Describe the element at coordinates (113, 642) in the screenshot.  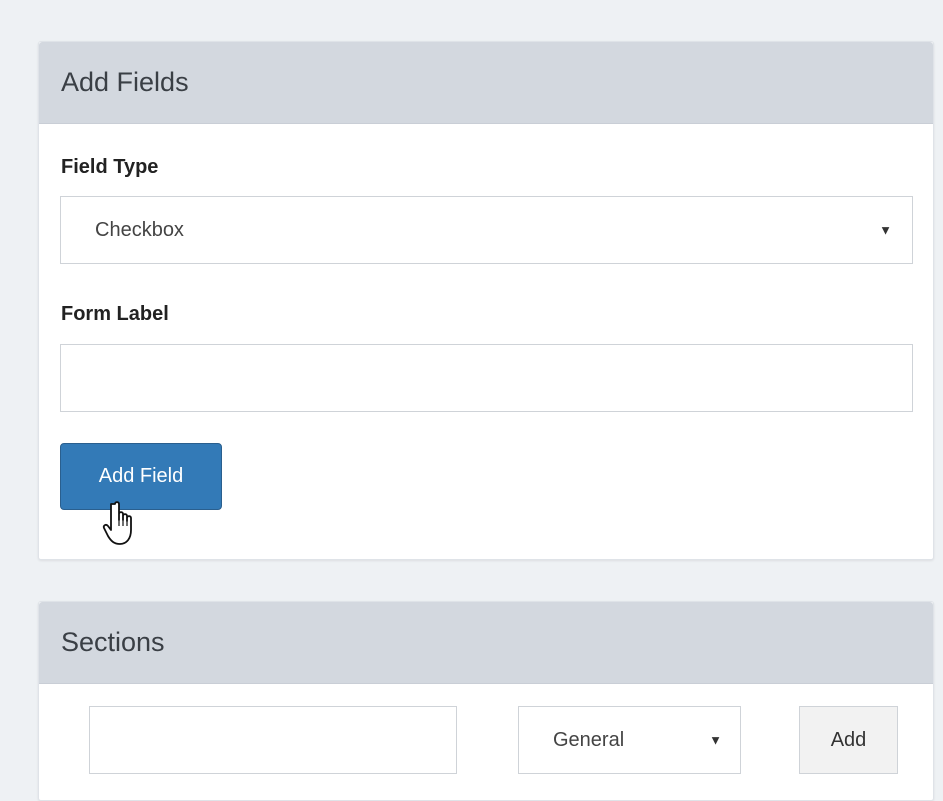
I see `sections-title: Sections` at that location.